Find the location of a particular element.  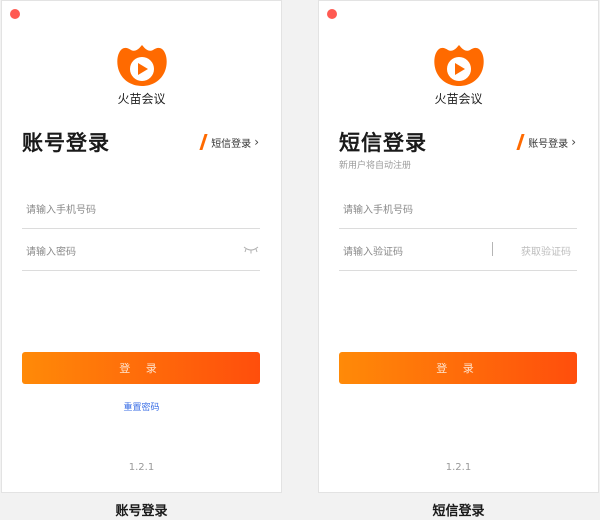

switch-to-sms-login: 短信登录 › is located at coordinates (229, 142).